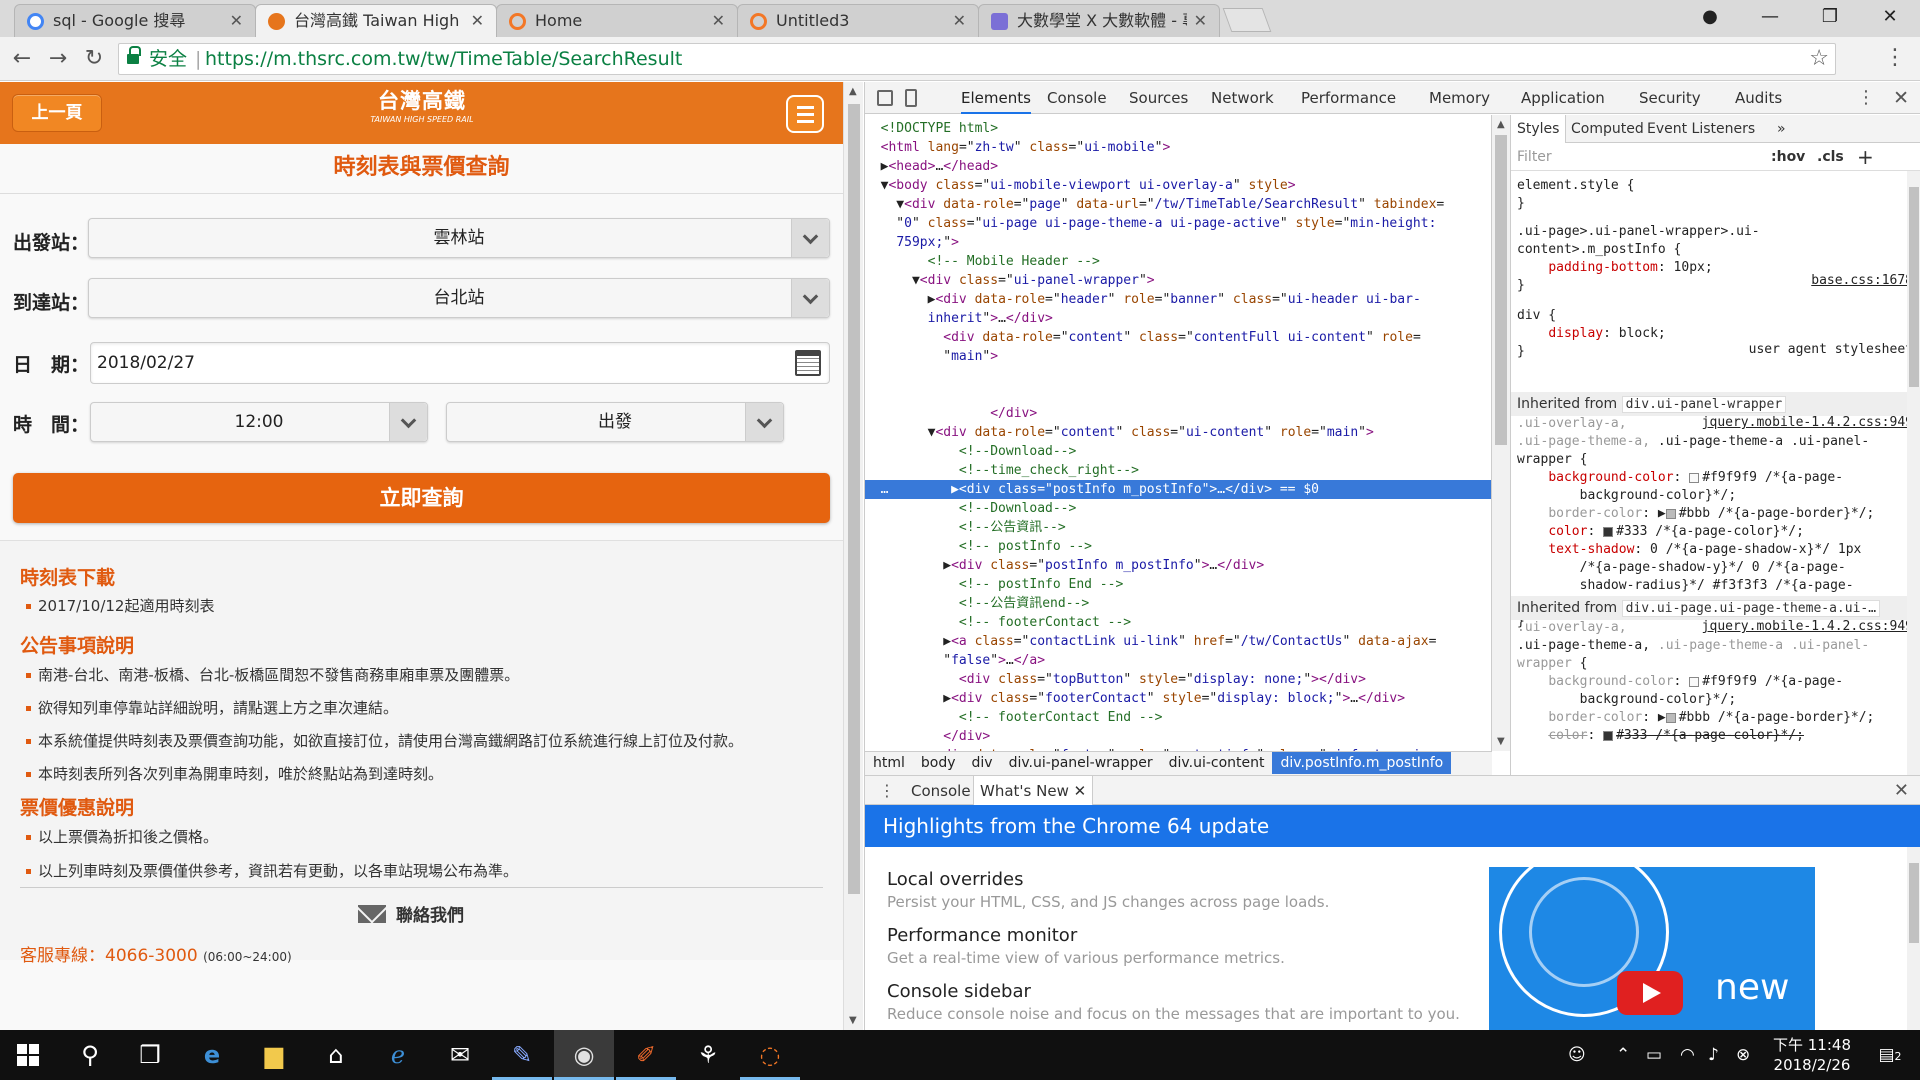  Describe the element at coordinates (1685, 586) in the screenshot. I see `css-rule-line: shadow-radius}*/ #f3f3f3 /*{a-page-` at that location.